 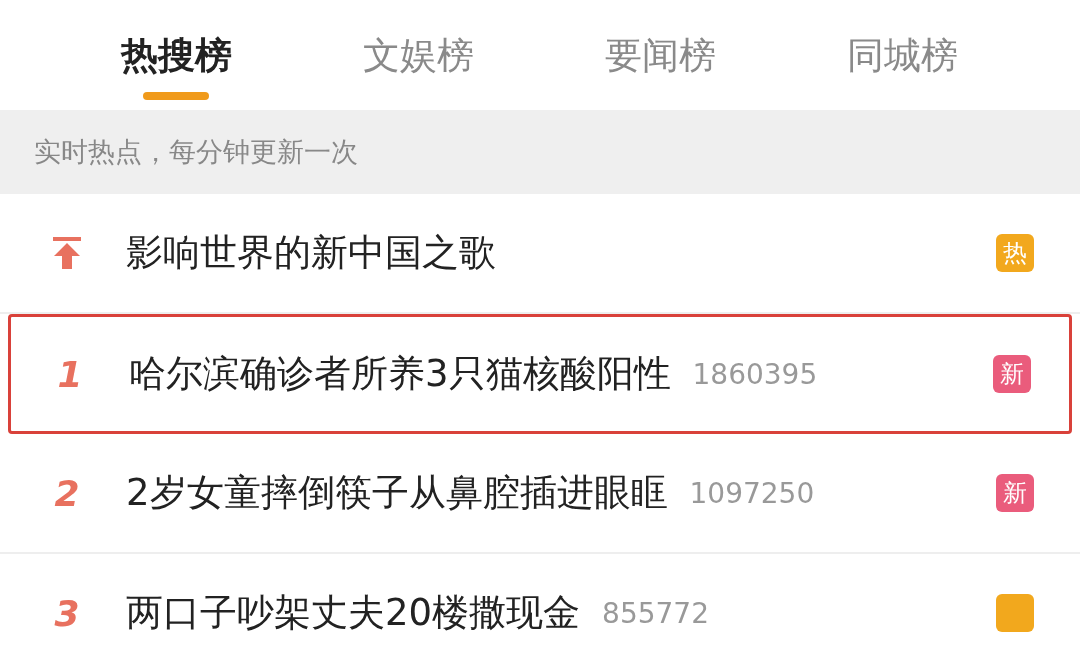 What do you see at coordinates (176, 96) in the screenshot?
I see `active-tab-indicator` at bounding box center [176, 96].